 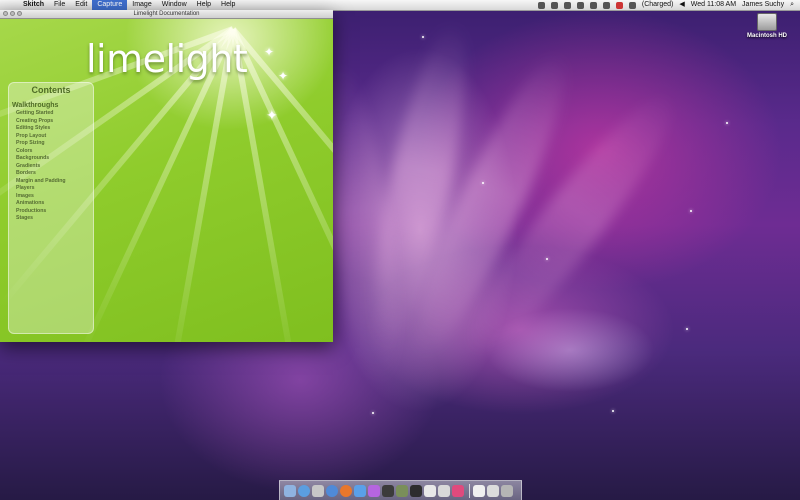 What do you see at coordinates (763, 5) in the screenshot?
I see `user-name: James Suchy` at bounding box center [763, 5].